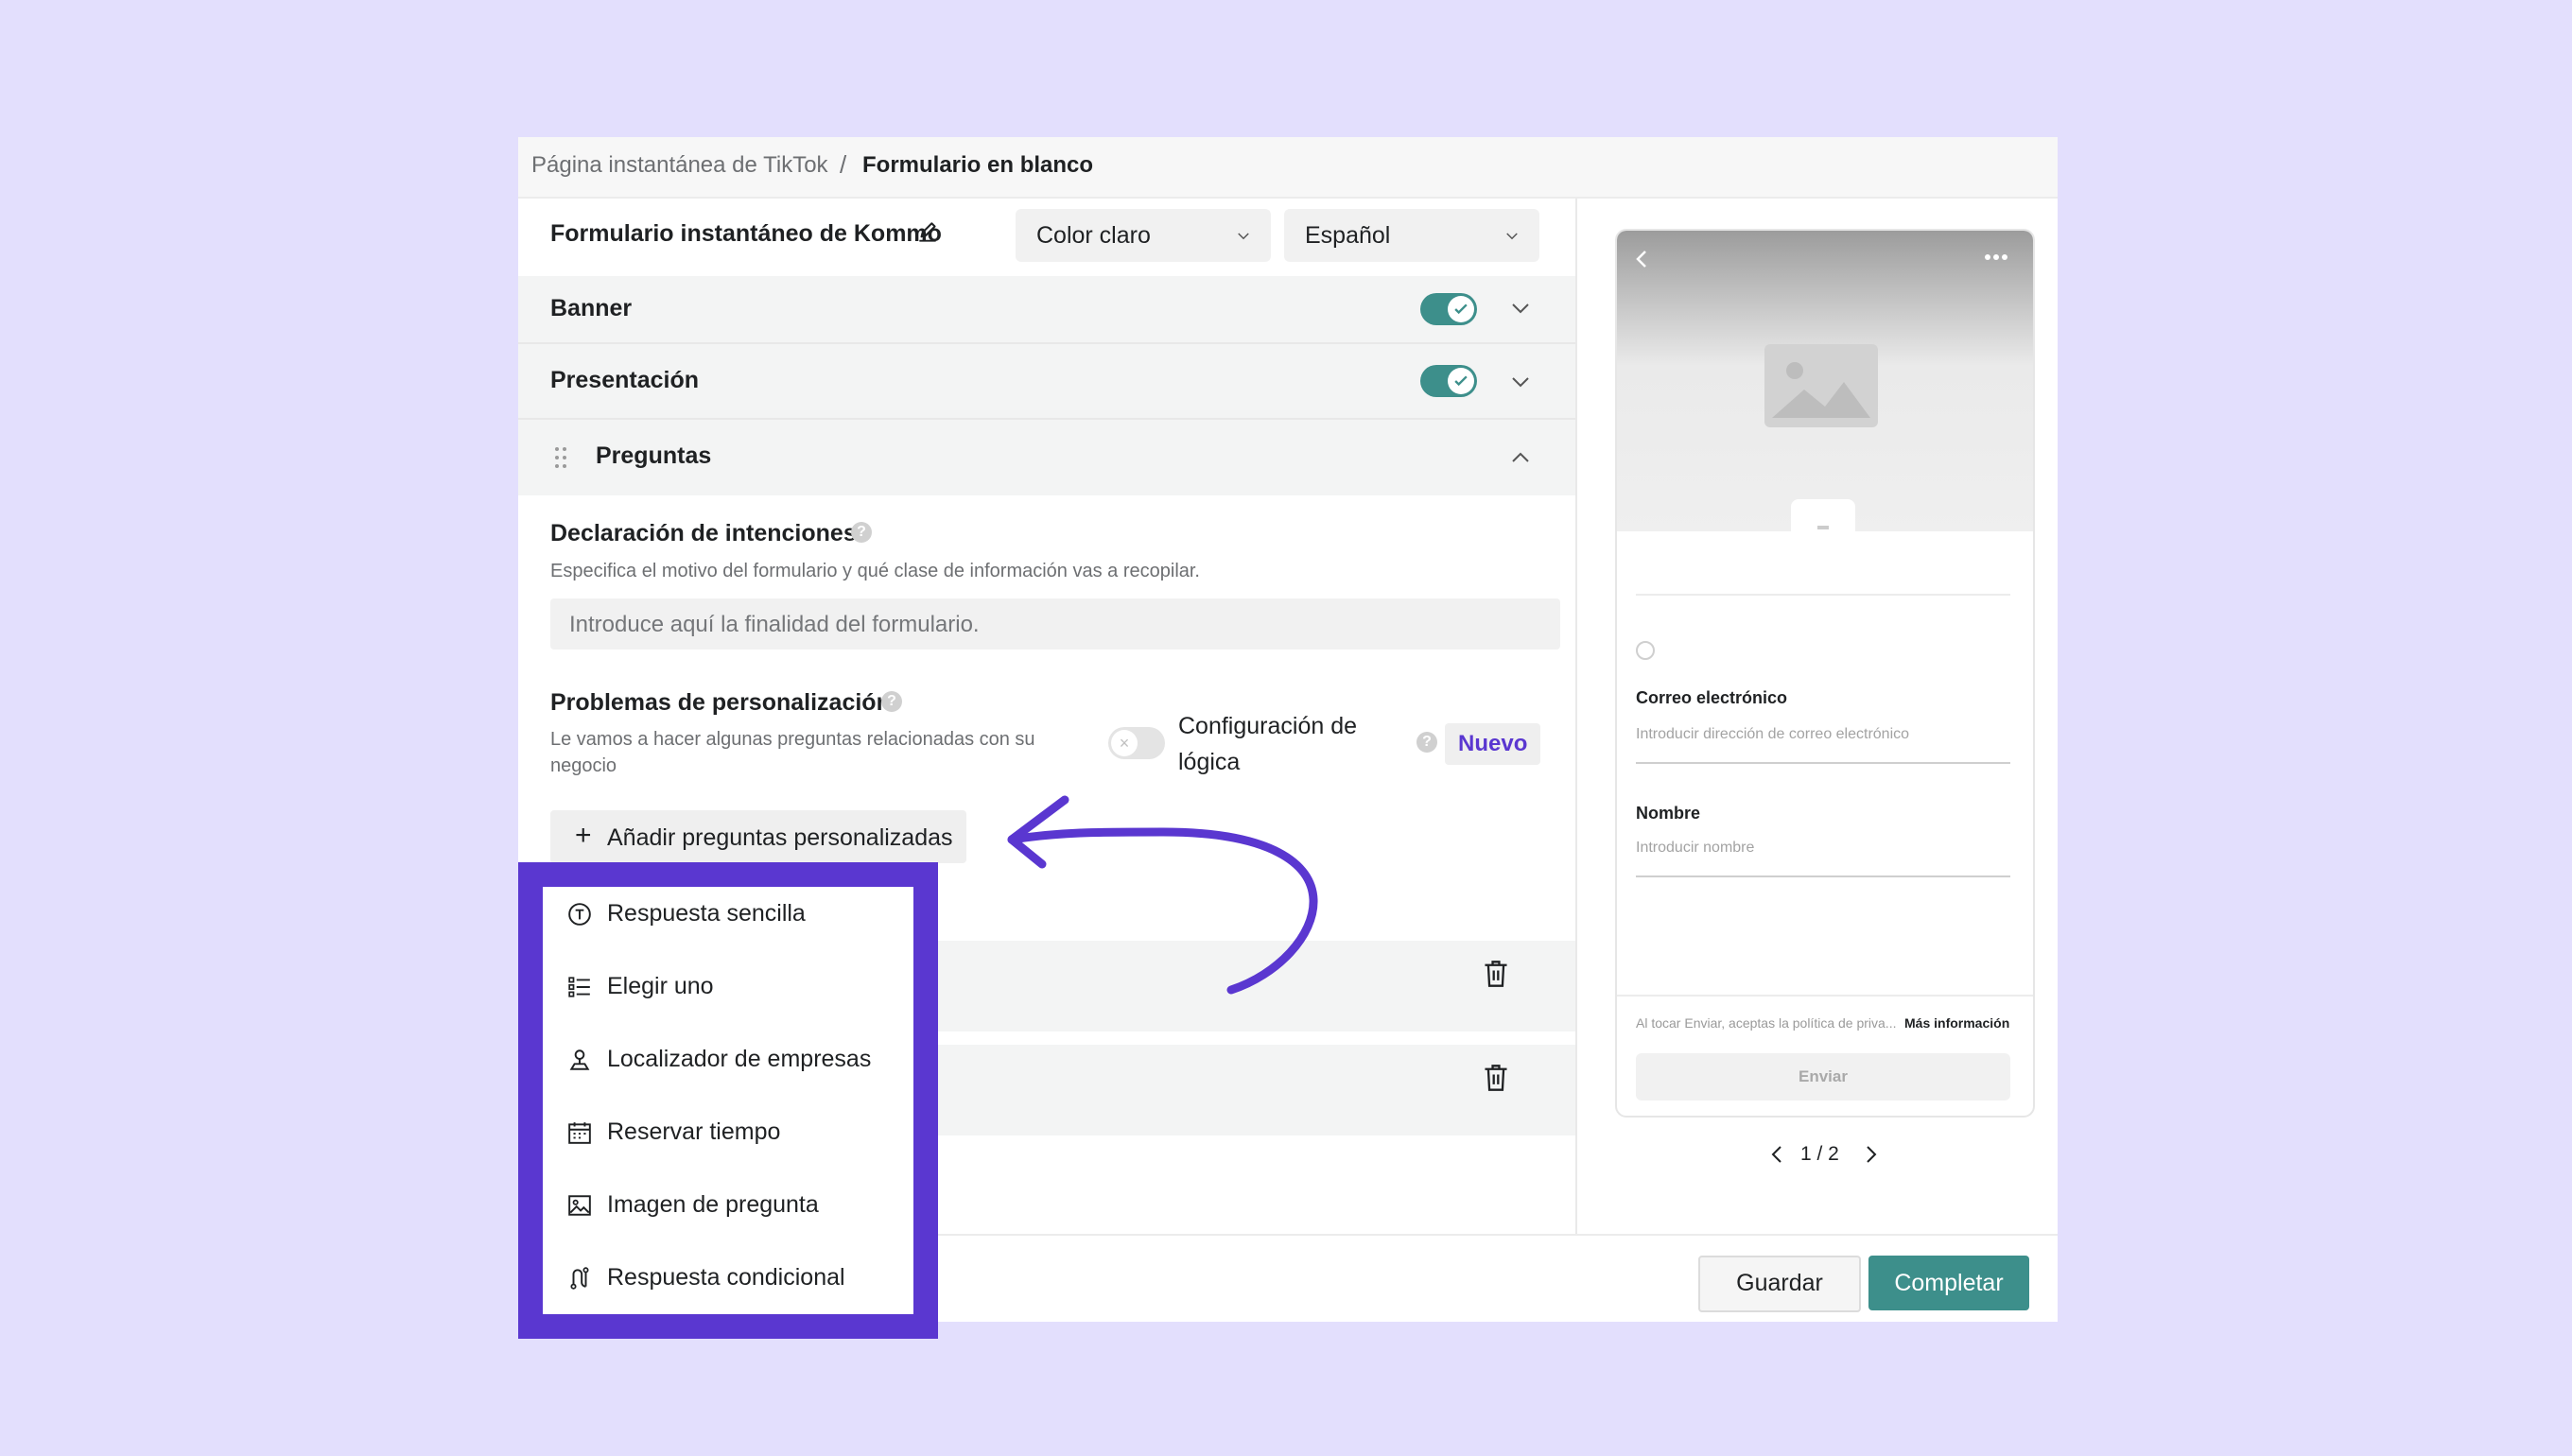  Describe the element at coordinates (560, 457) in the screenshot. I see `drag-handle-icon` at that location.